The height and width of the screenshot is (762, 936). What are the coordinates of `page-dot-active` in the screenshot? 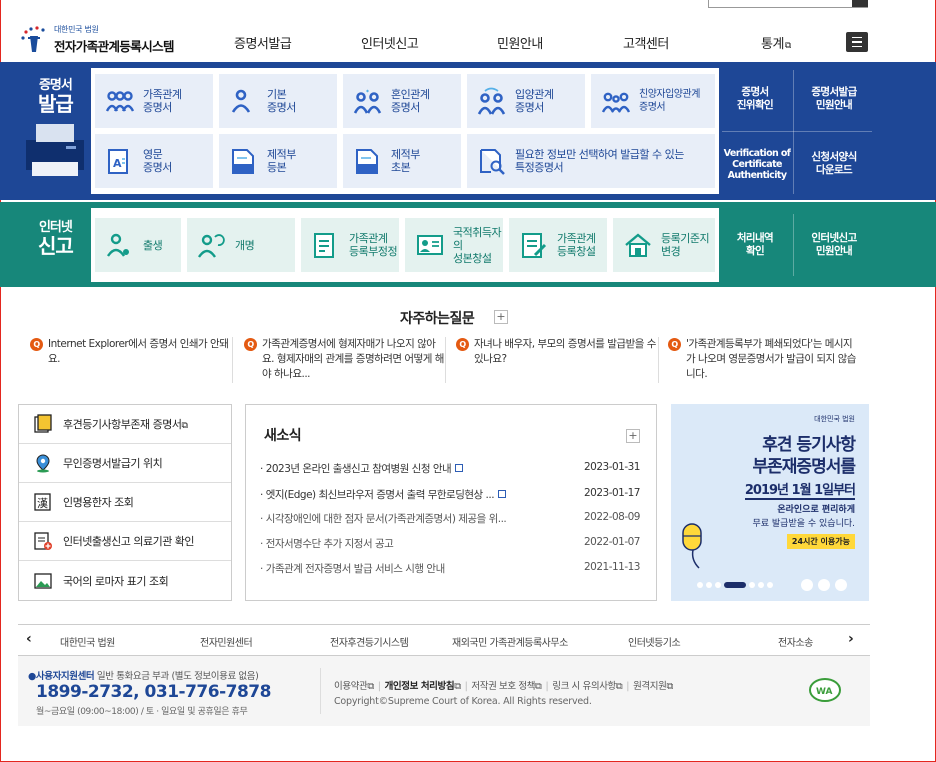 It's located at (735, 585).